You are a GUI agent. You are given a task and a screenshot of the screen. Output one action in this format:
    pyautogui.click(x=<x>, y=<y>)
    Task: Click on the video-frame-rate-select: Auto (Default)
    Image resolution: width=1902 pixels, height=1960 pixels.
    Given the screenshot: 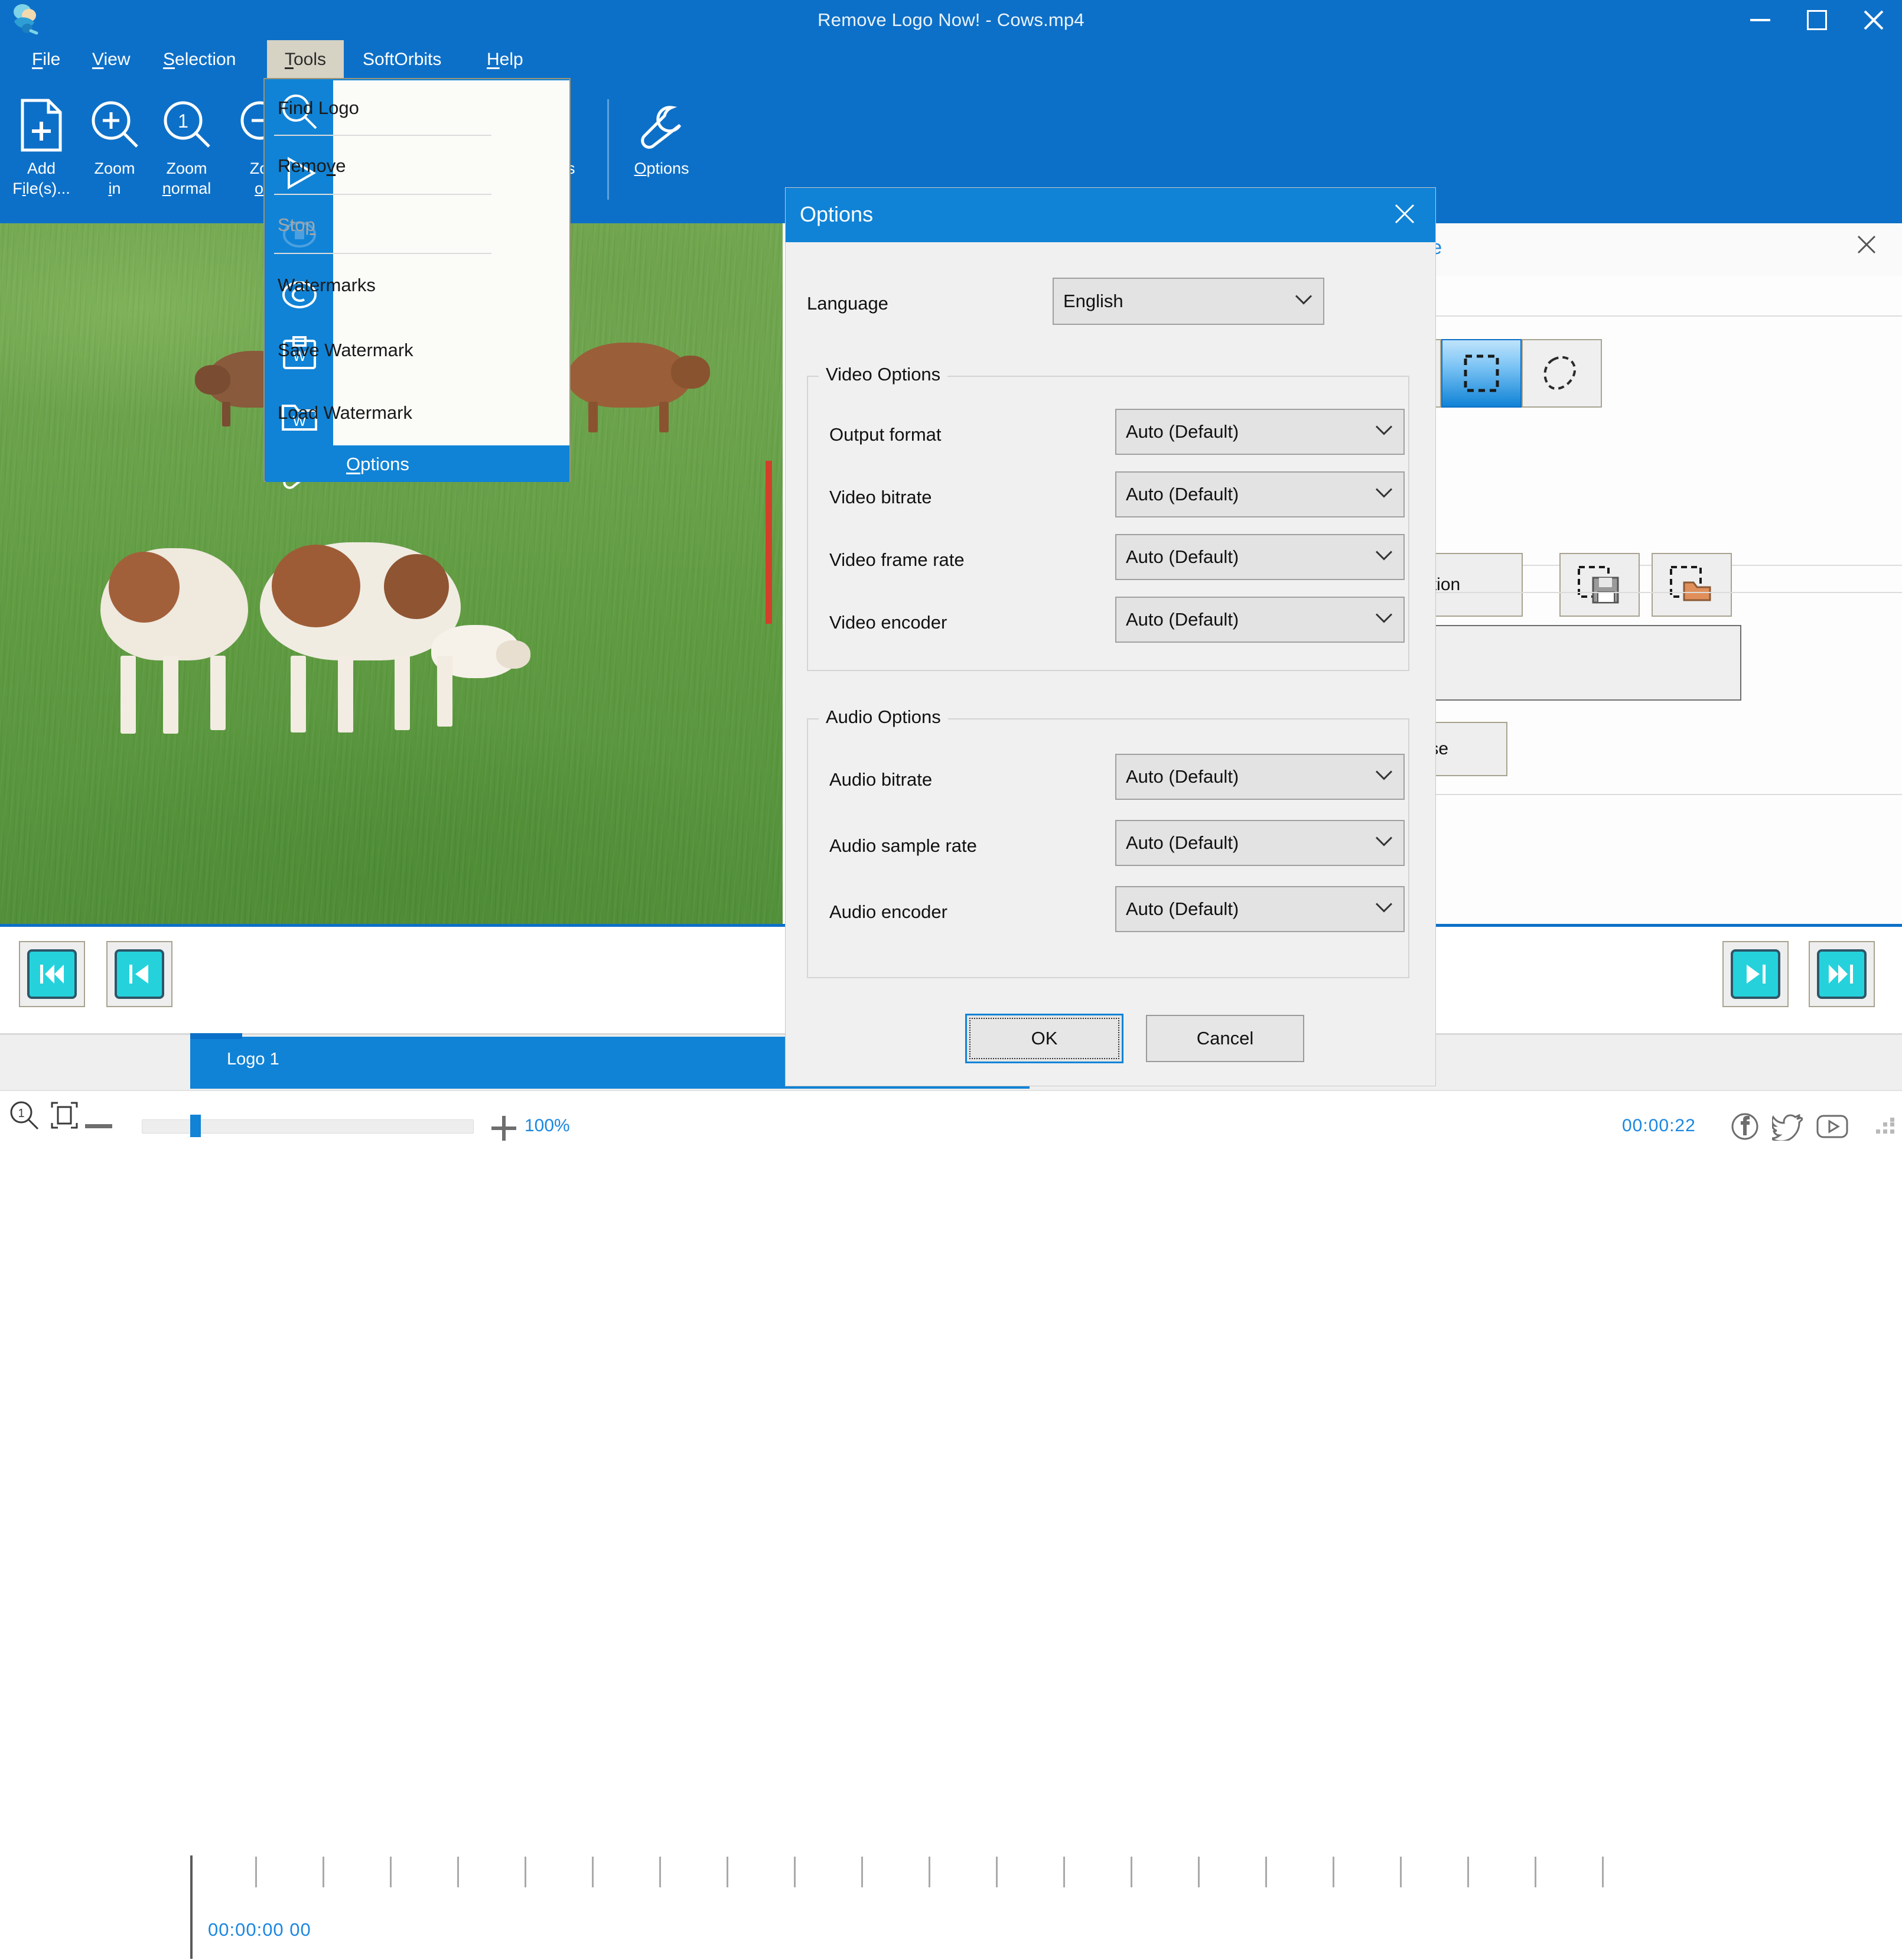 What is the action you would take?
    pyautogui.click(x=1260, y=557)
    